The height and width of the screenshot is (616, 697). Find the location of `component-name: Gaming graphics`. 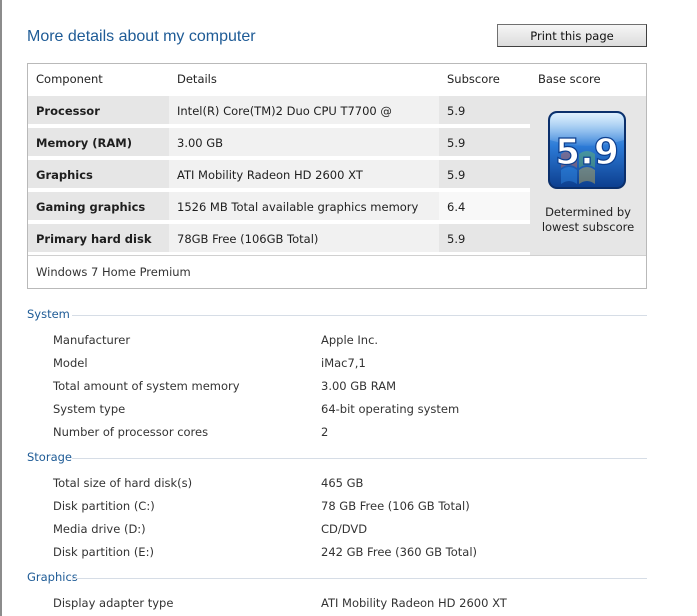

component-name: Gaming graphics is located at coordinates (98, 207).